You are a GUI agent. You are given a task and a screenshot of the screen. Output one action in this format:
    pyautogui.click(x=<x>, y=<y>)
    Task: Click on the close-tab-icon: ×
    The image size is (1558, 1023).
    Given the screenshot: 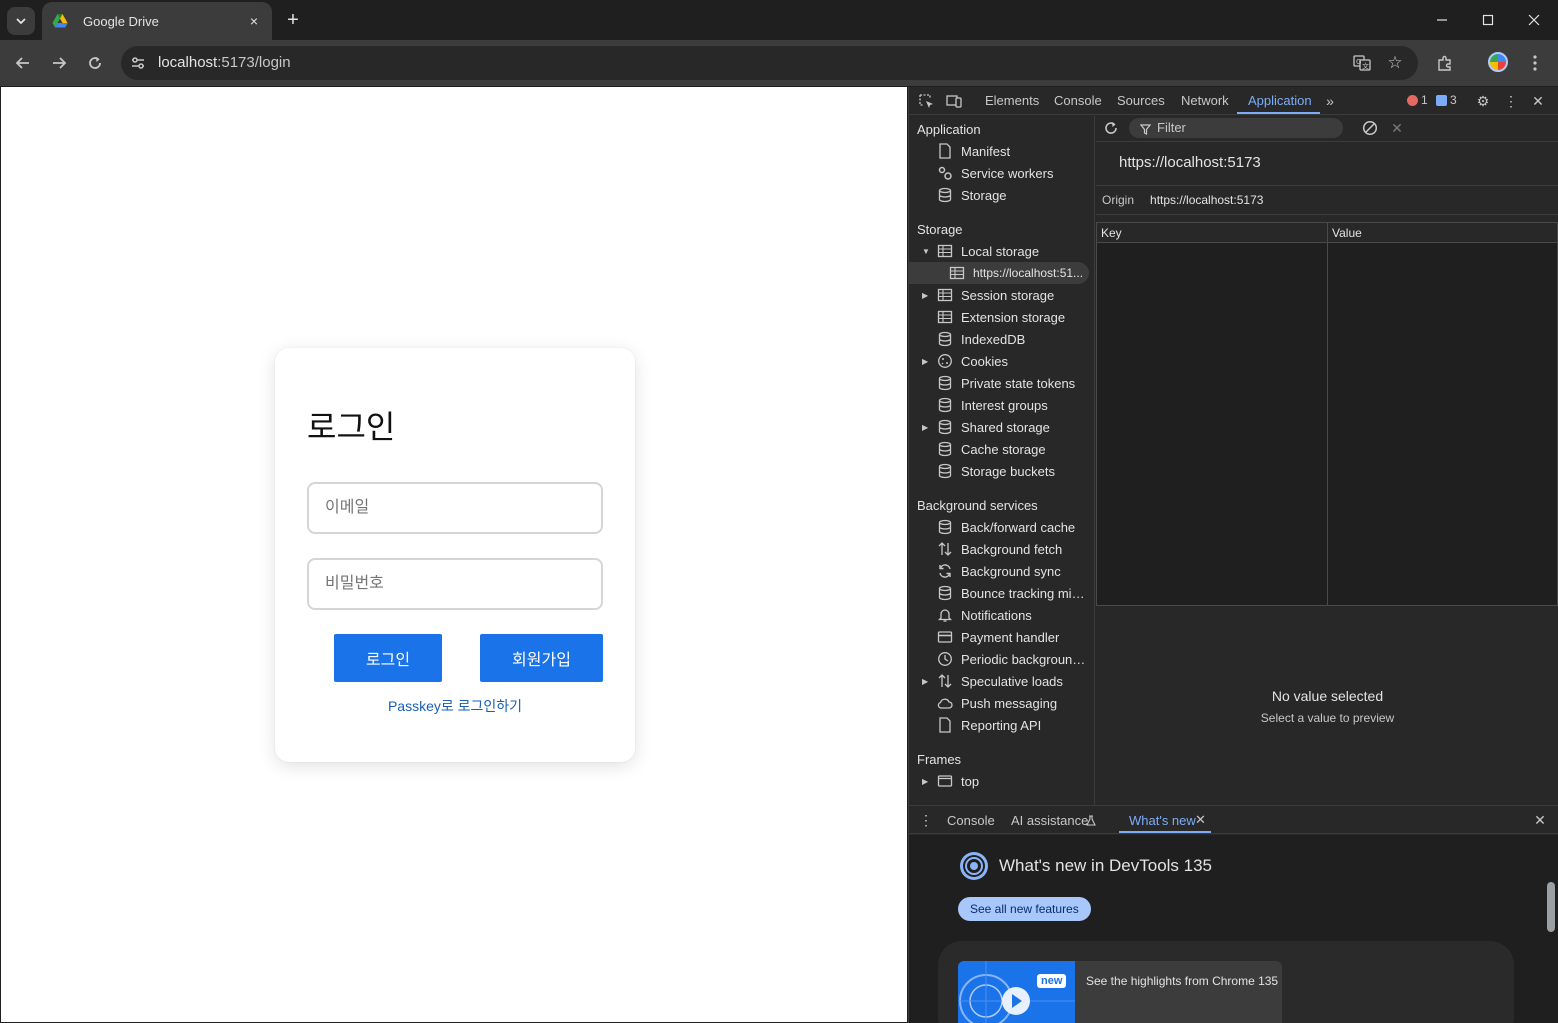 What is the action you would take?
    pyautogui.click(x=254, y=21)
    